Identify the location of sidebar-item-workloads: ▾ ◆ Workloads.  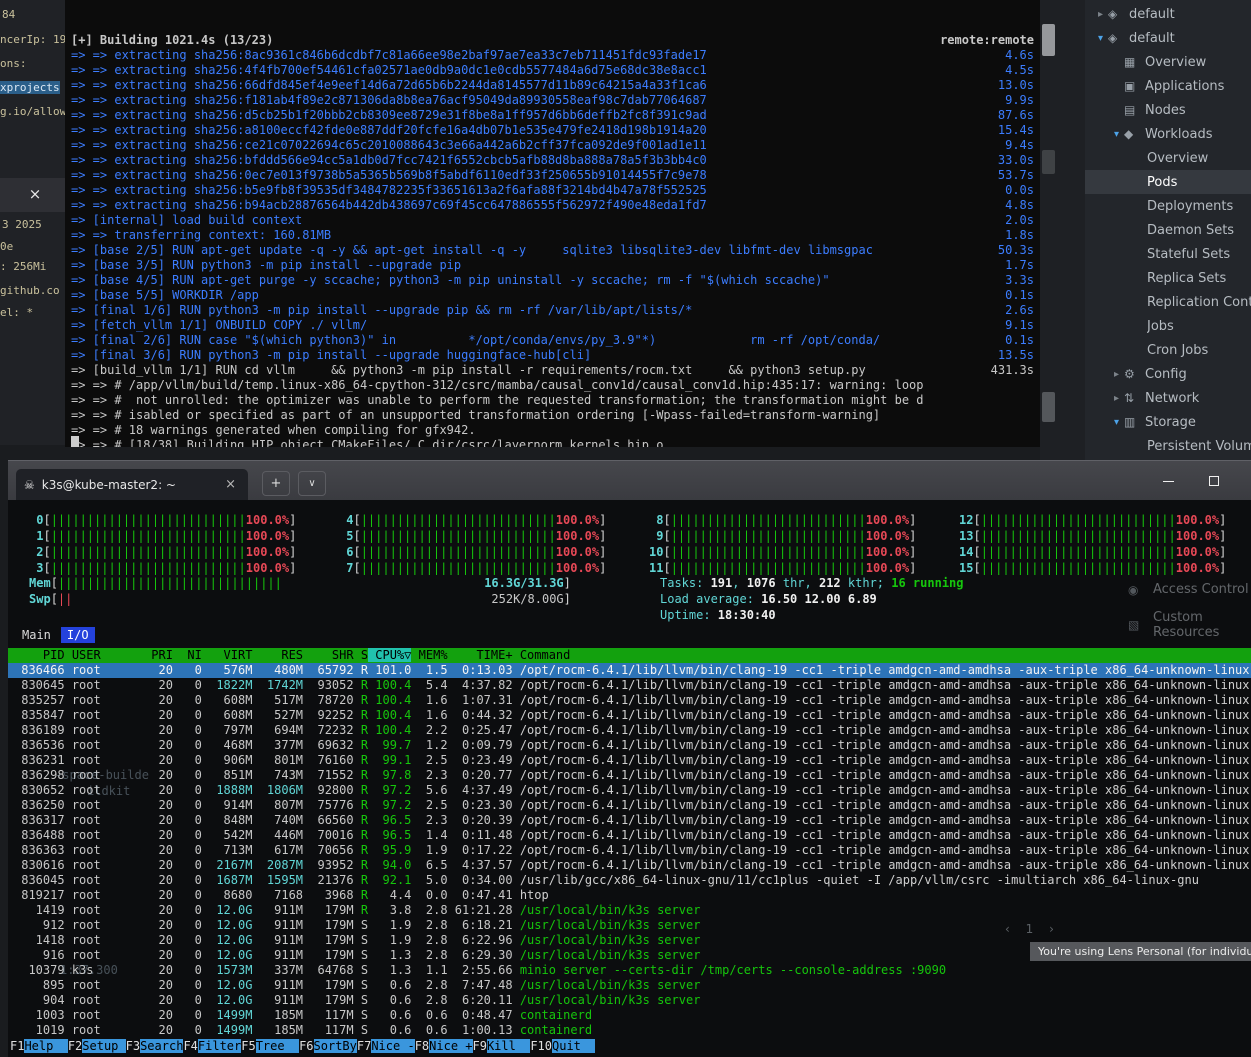
(1168, 134).